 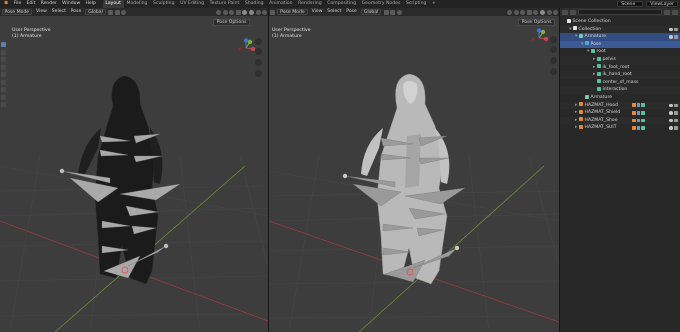 I want to click on outliner-row: ▸ HAZMAT_SUIT, so click(x=620, y=128).